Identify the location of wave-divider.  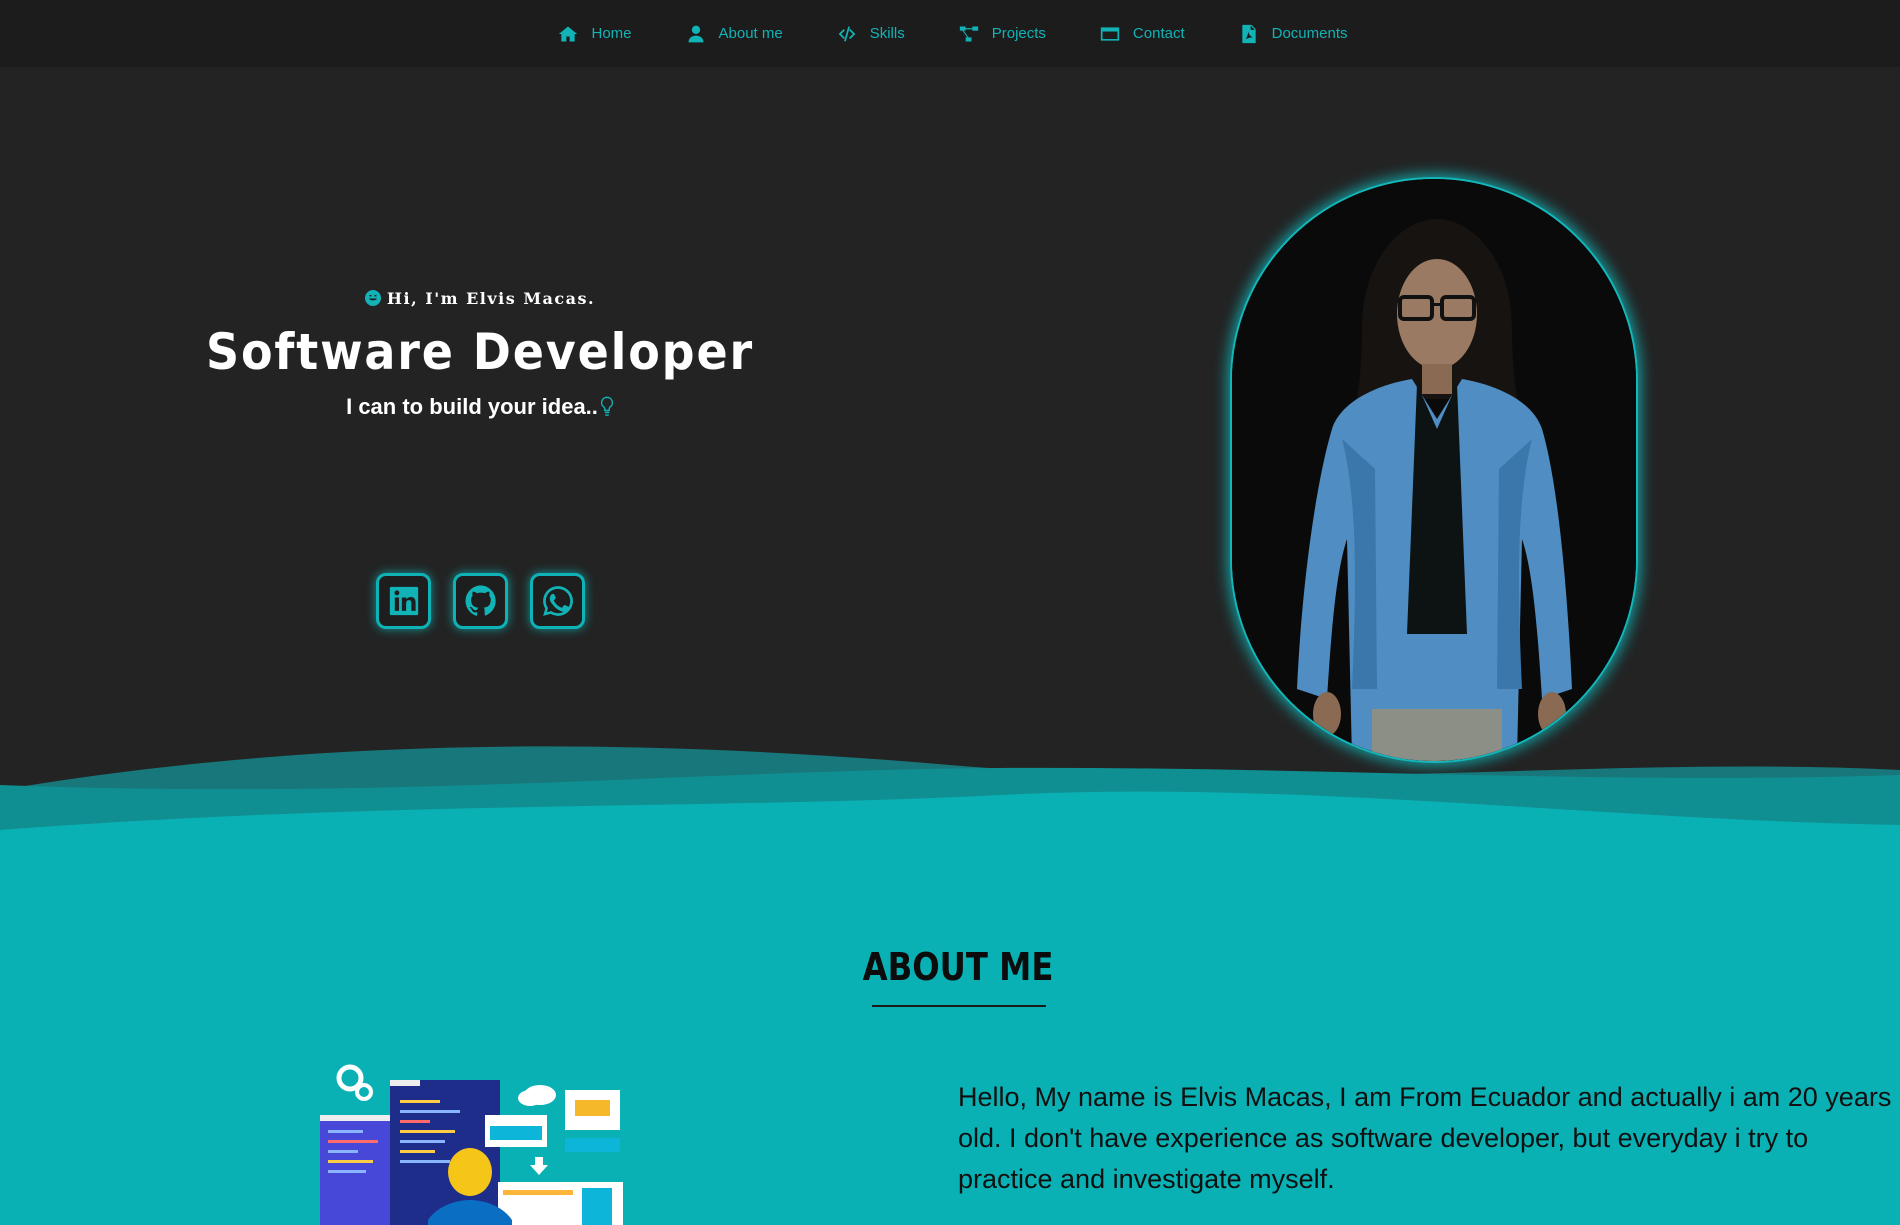
(950, 793).